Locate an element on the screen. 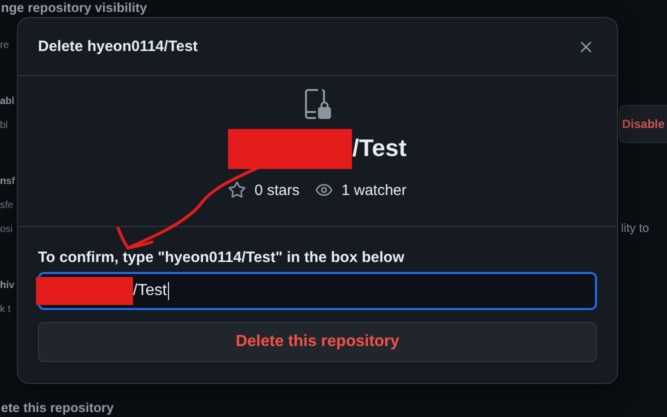 The height and width of the screenshot is (417, 667). star-icon is located at coordinates (237, 190).